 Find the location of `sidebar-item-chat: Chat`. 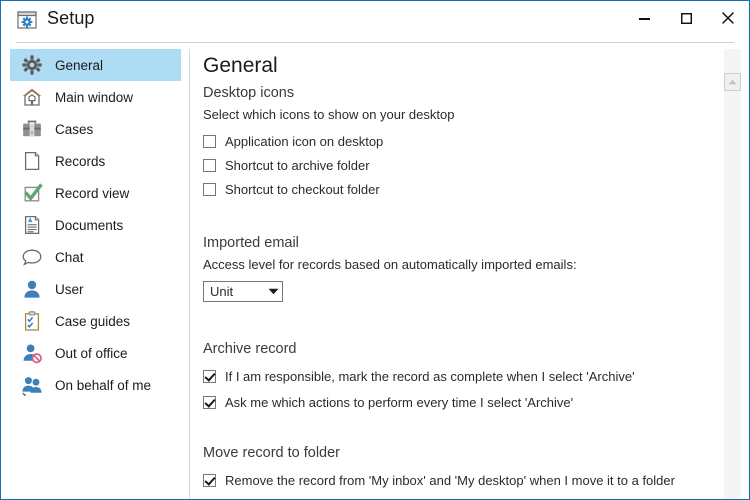

sidebar-item-chat: Chat is located at coordinates (95, 257).